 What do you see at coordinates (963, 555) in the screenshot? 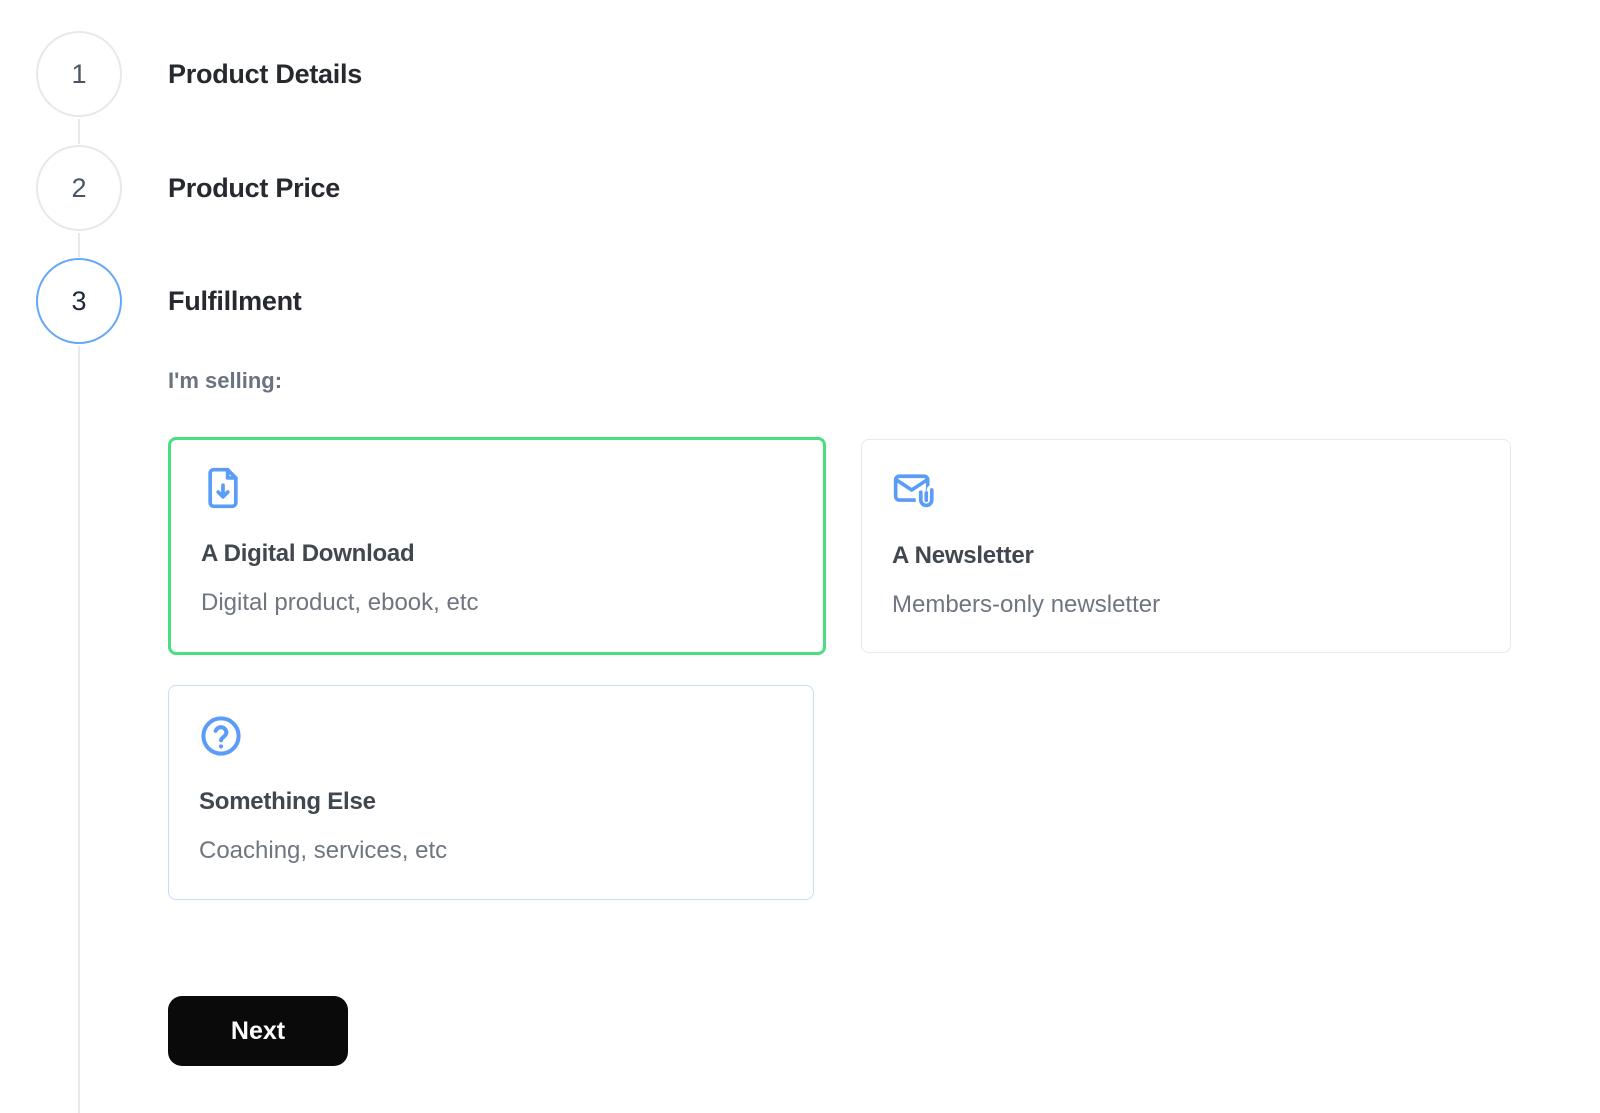
I see `option-title: A Newsletter` at bounding box center [963, 555].